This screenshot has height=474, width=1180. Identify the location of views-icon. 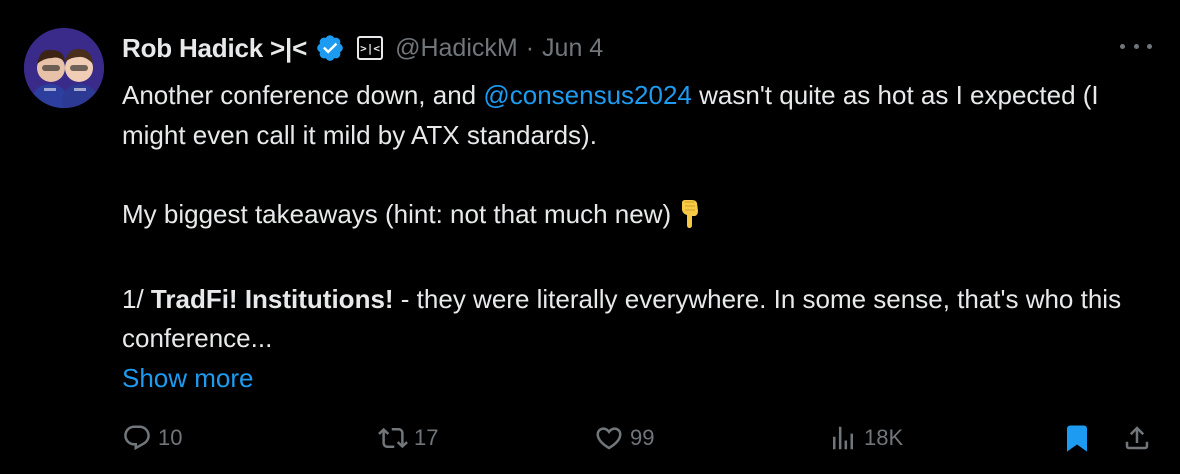
(843, 438).